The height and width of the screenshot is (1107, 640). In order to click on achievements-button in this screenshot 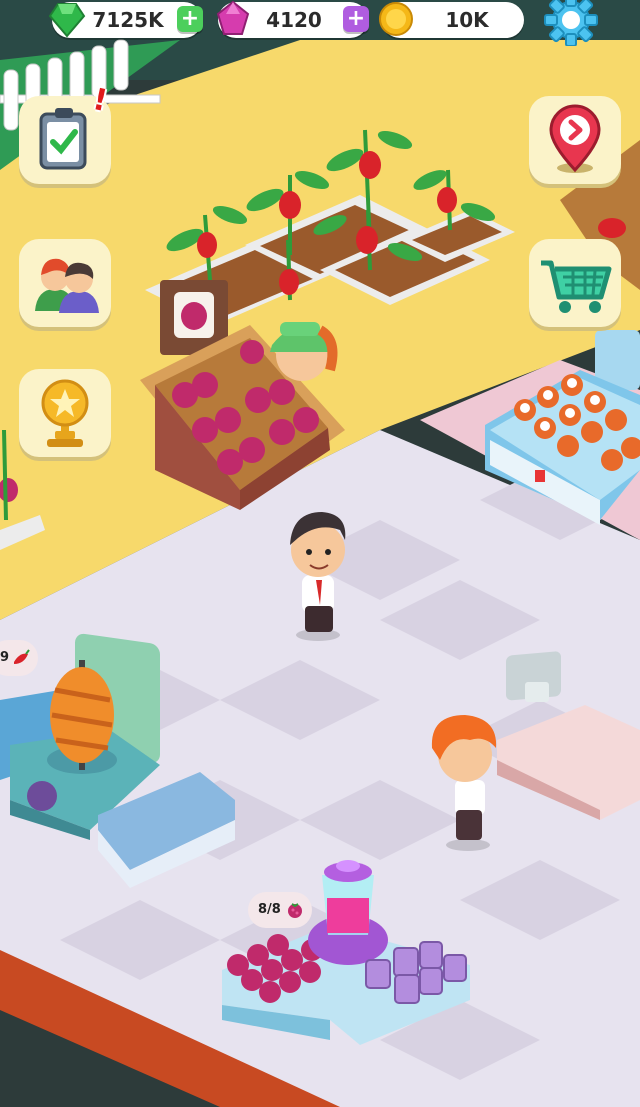, I will do `click(65, 413)`.